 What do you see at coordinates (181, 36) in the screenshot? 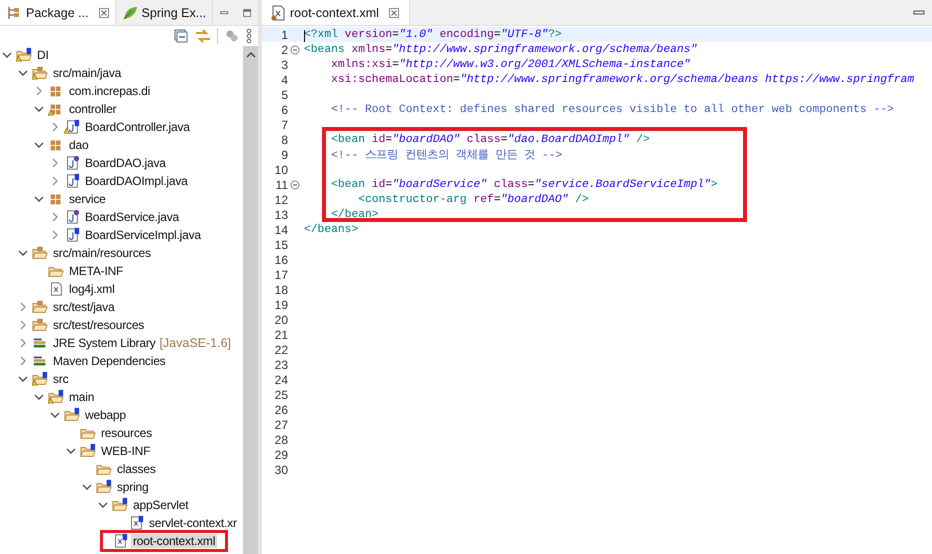
I see `collapse-all-icon` at bounding box center [181, 36].